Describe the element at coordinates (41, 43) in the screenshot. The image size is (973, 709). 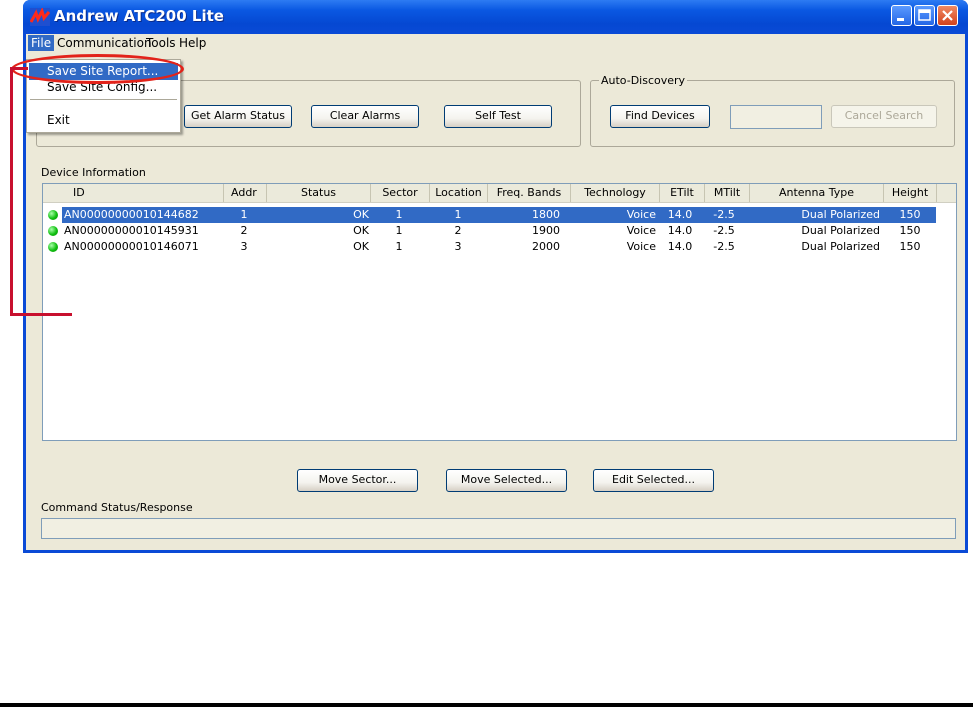
I see `menu-file: File` at that location.